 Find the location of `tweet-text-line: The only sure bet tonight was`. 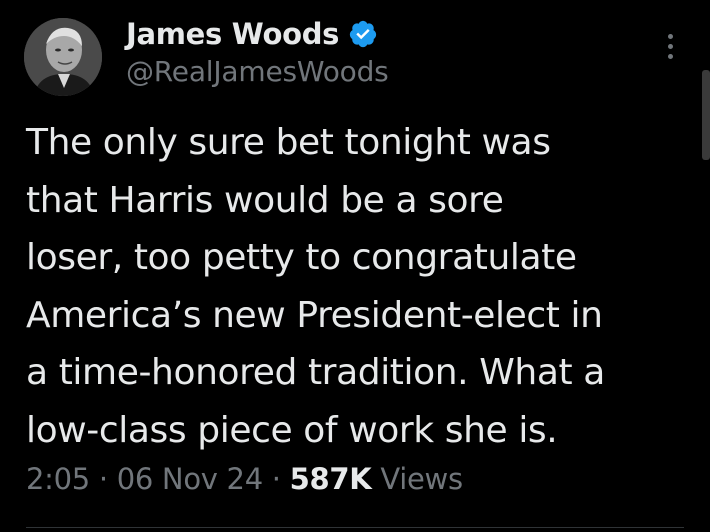

tweet-text-line: The only sure bet tonight was is located at coordinates (288, 142).